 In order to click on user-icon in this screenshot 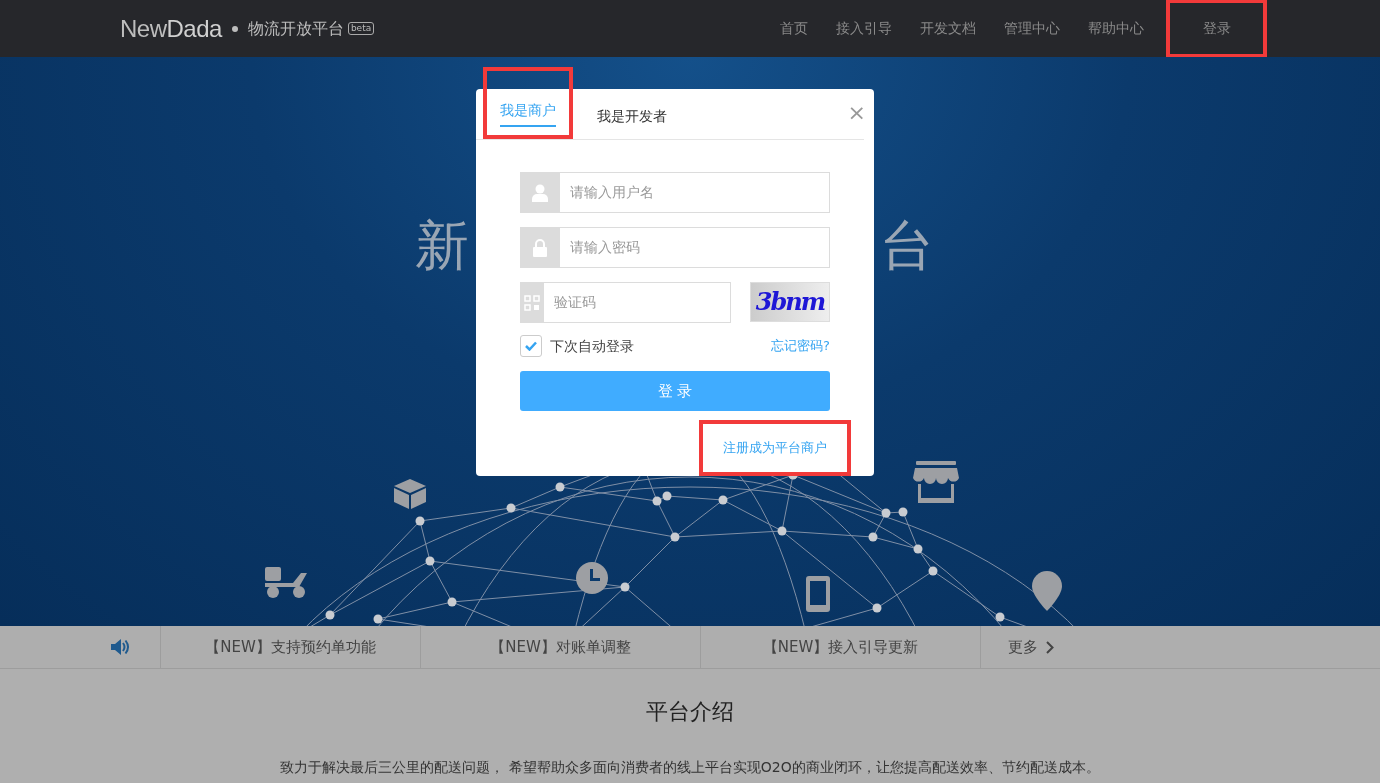, I will do `click(540, 192)`.